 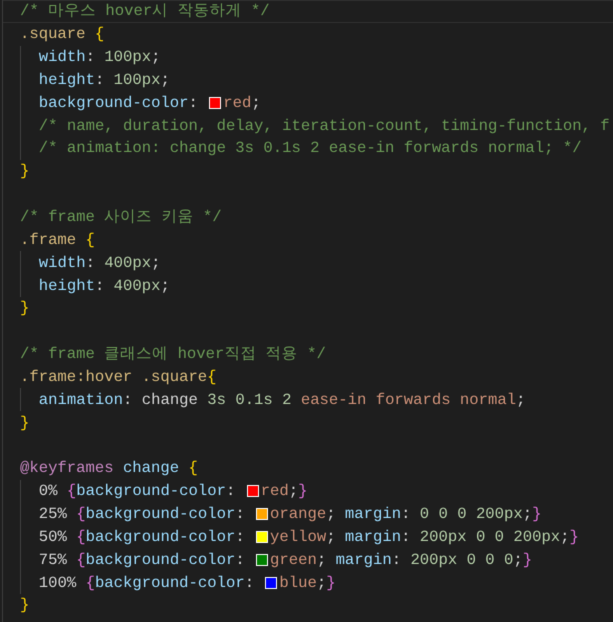 I want to click on code-text: 75% {background-color:, so click(x=142, y=560).